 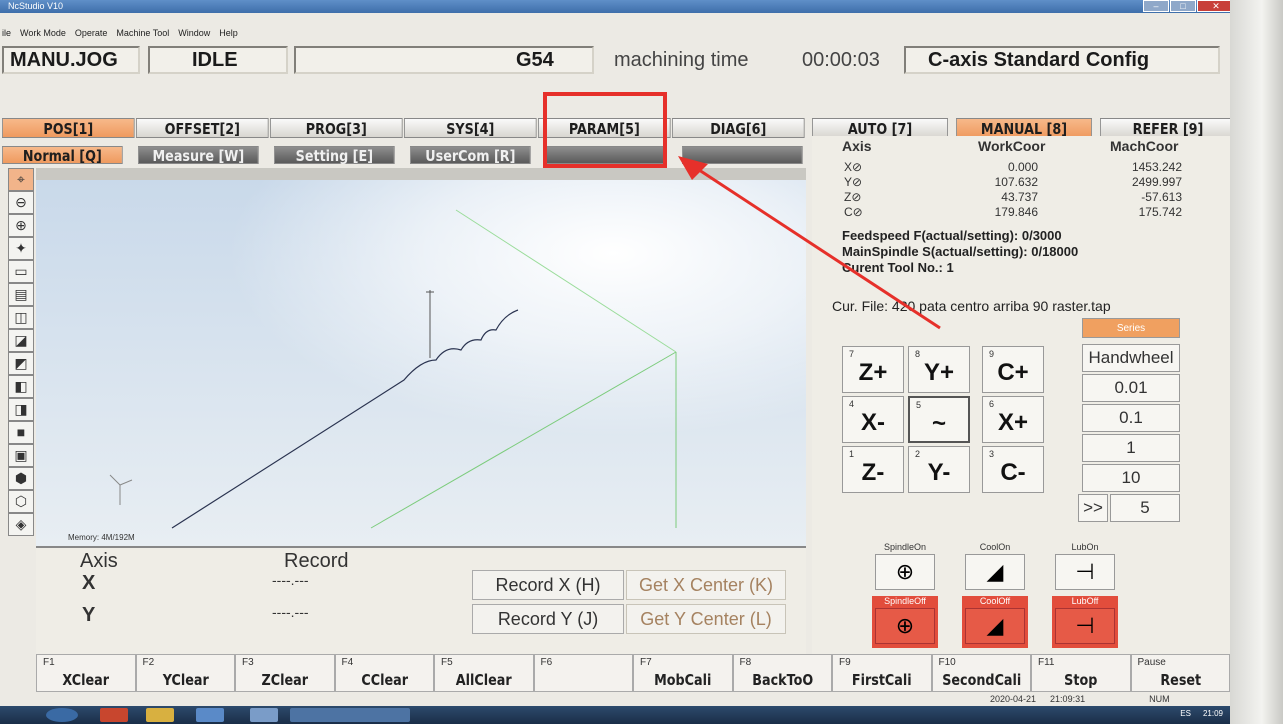 What do you see at coordinates (1013, 699) in the screenshot?
I see `footer-date: 2020-04-21` at bounding box center [1013, 699].